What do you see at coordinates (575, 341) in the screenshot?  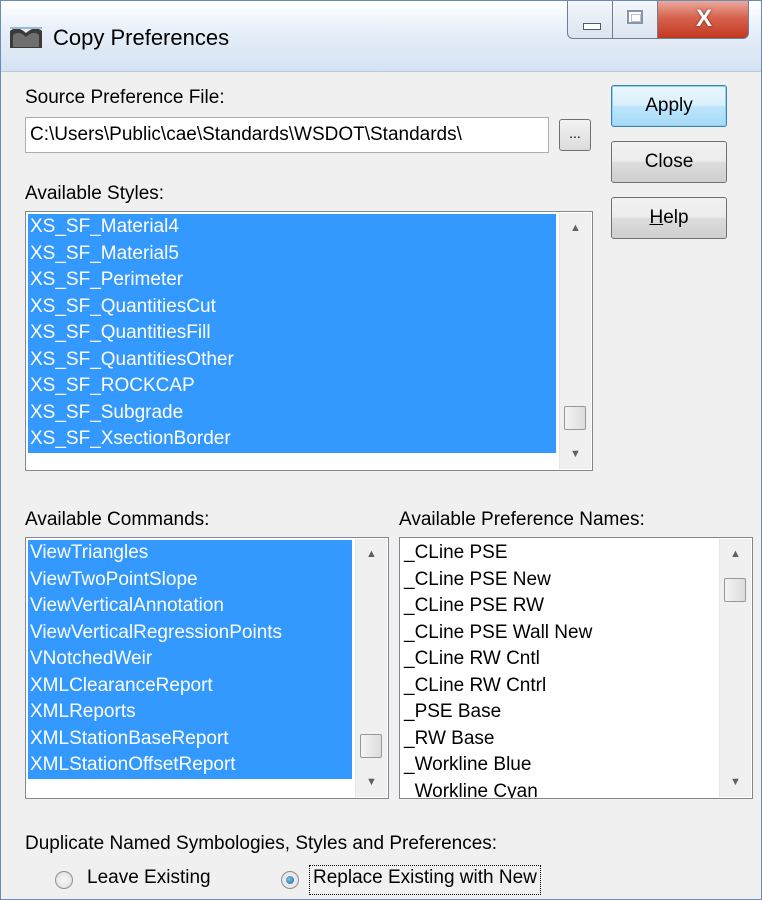 I see `styles-scrollbar: ▲ ▼` at bounding box center [575, 341].